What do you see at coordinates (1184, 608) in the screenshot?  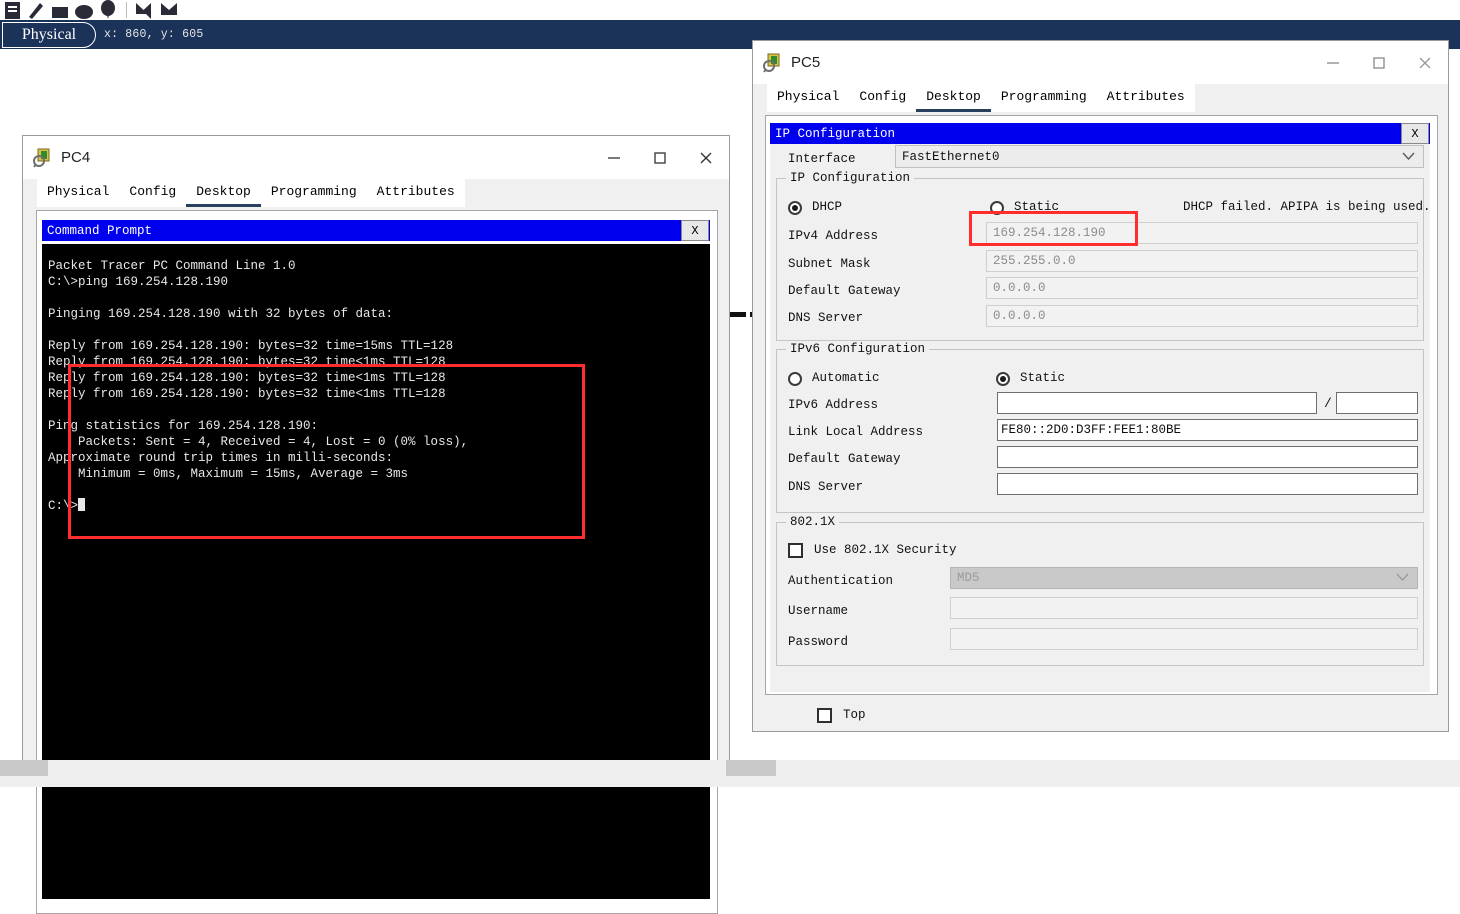 I see `username-input` at bounding box center [1184, 608].